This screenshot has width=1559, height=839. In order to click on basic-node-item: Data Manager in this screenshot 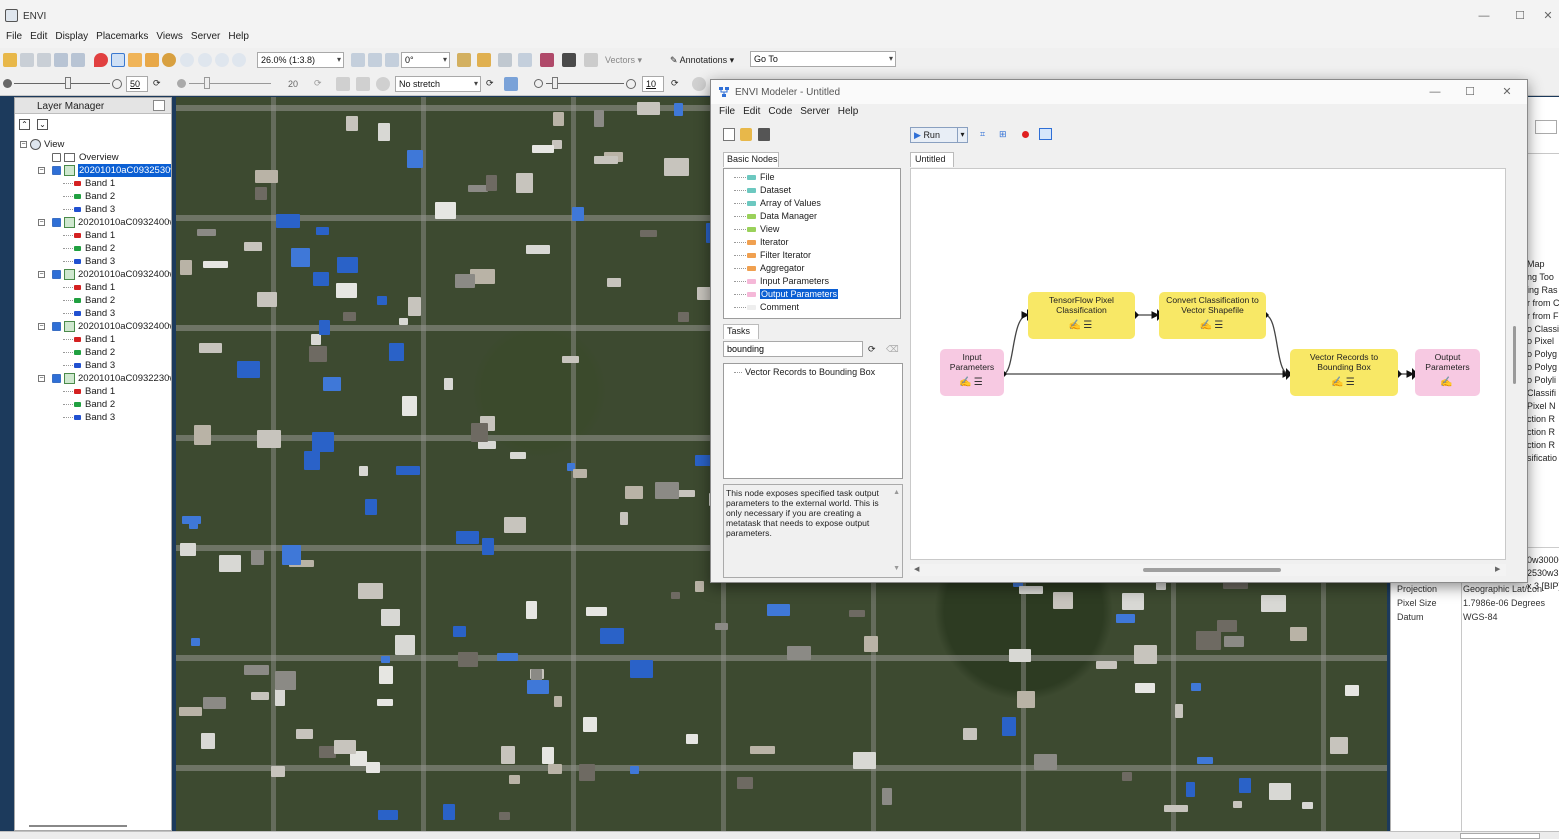, I will do `click(812, 216)`.